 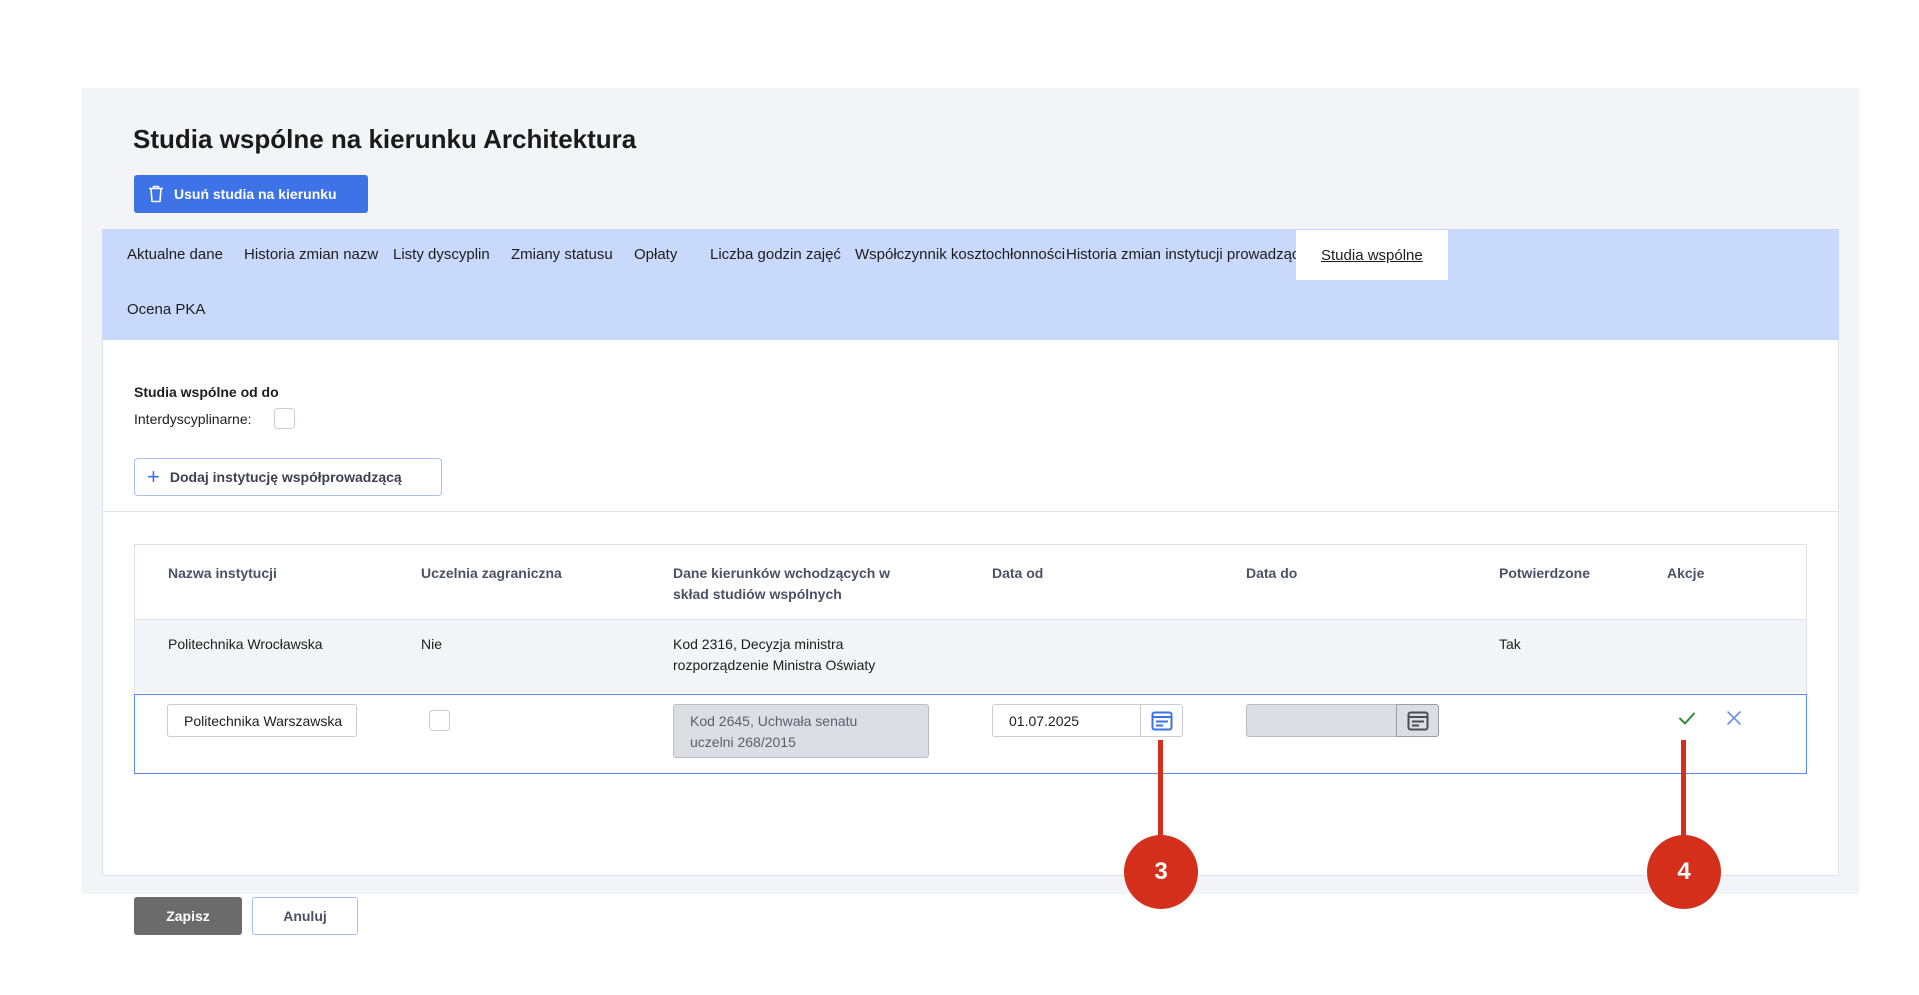 I want to click on delete-study-label: Usuń studia na kierunku, so click(x=255, y=194).